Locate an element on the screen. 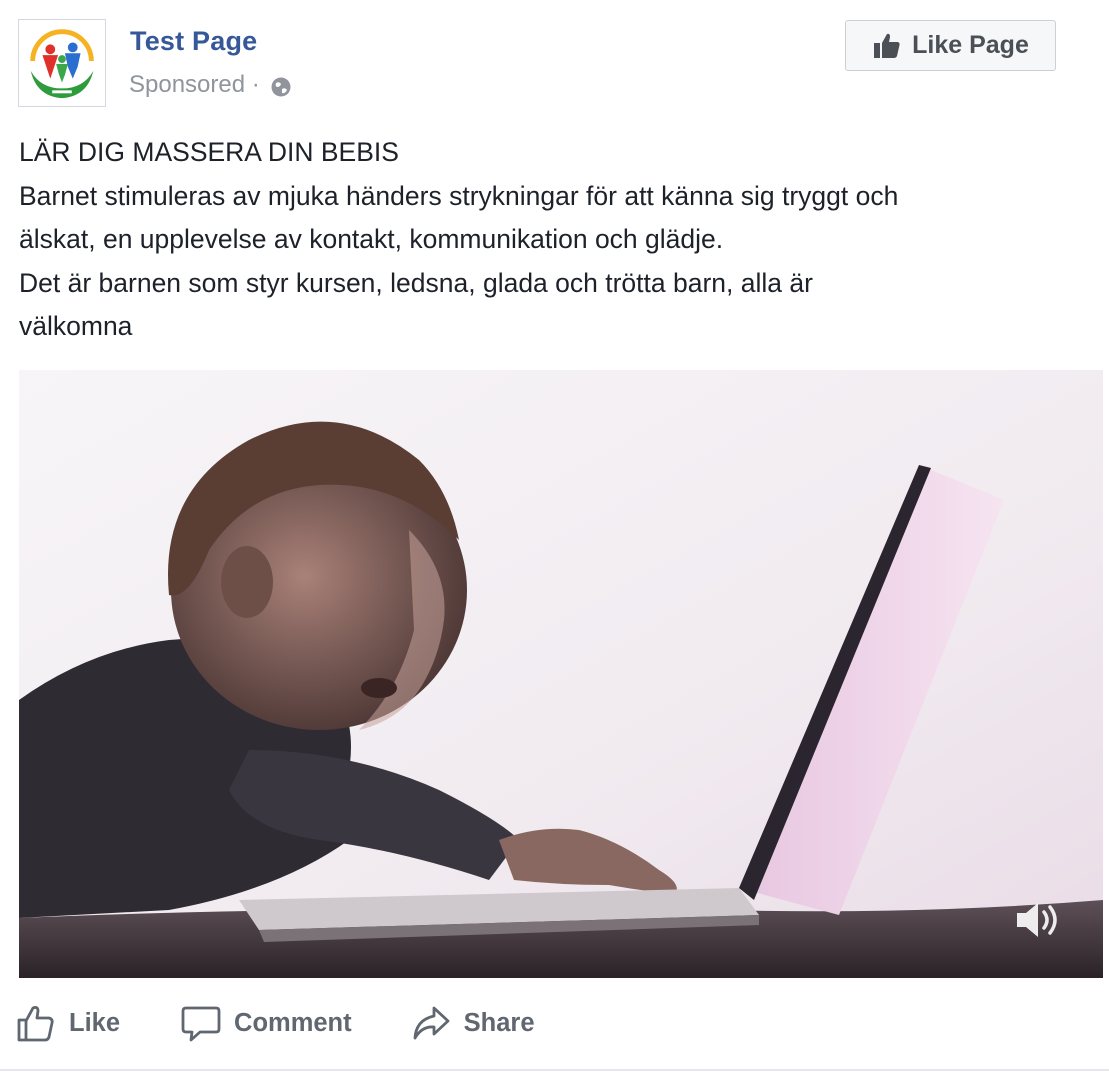 This screenshot has width=1109, height=1075. share-arrow-icon is located at coordinates (431, 1023).